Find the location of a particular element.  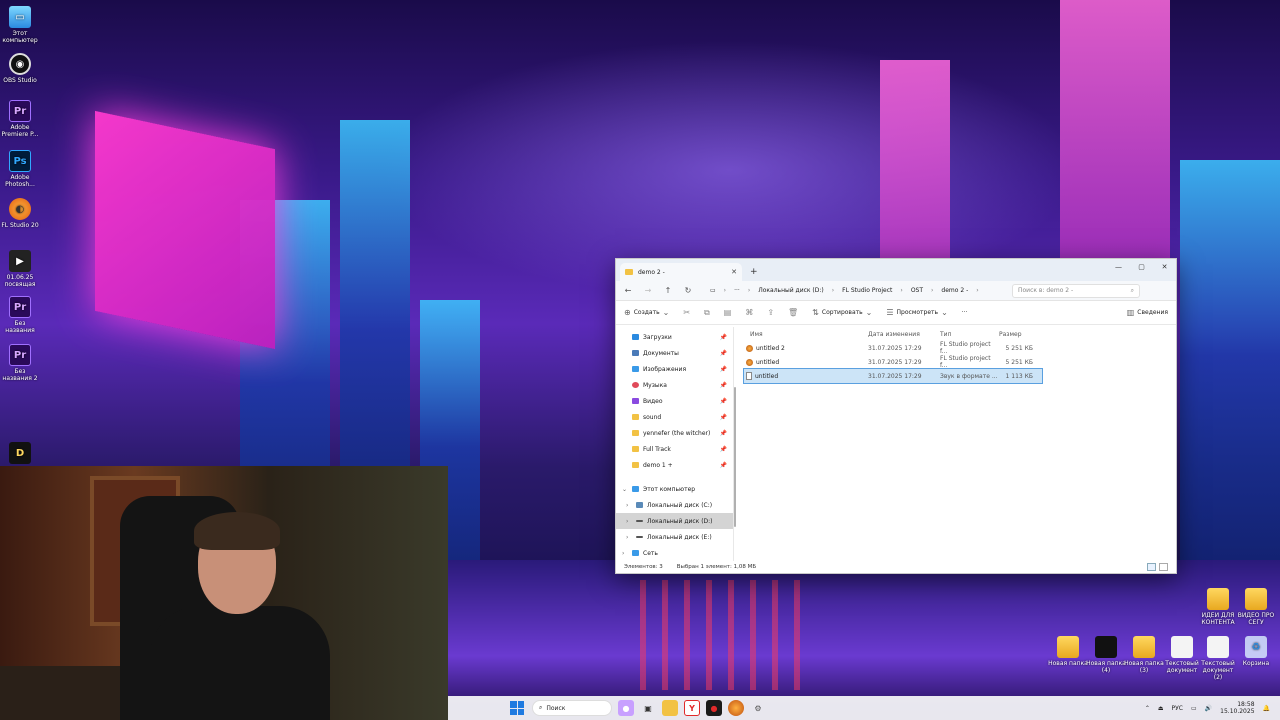

desktop-icon-demo: D is located at coordinates (20, 454).